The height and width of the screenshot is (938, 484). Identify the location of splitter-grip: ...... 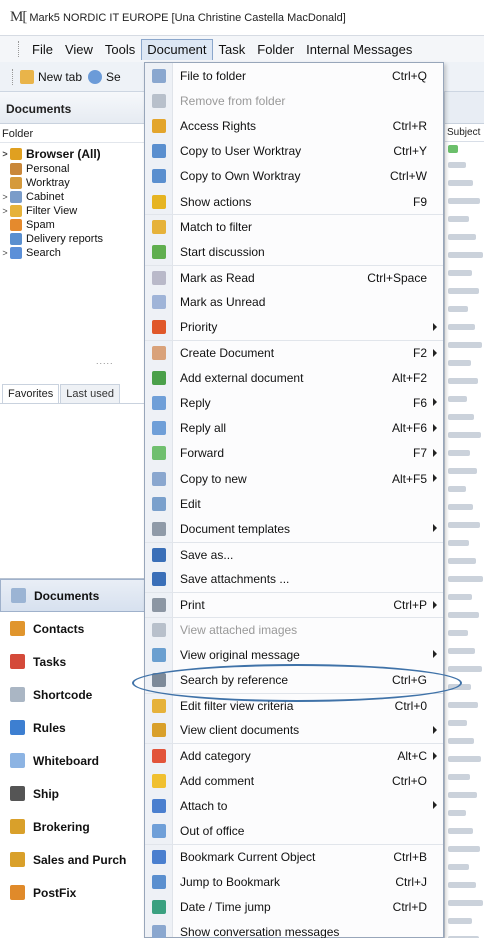
(105, 361).